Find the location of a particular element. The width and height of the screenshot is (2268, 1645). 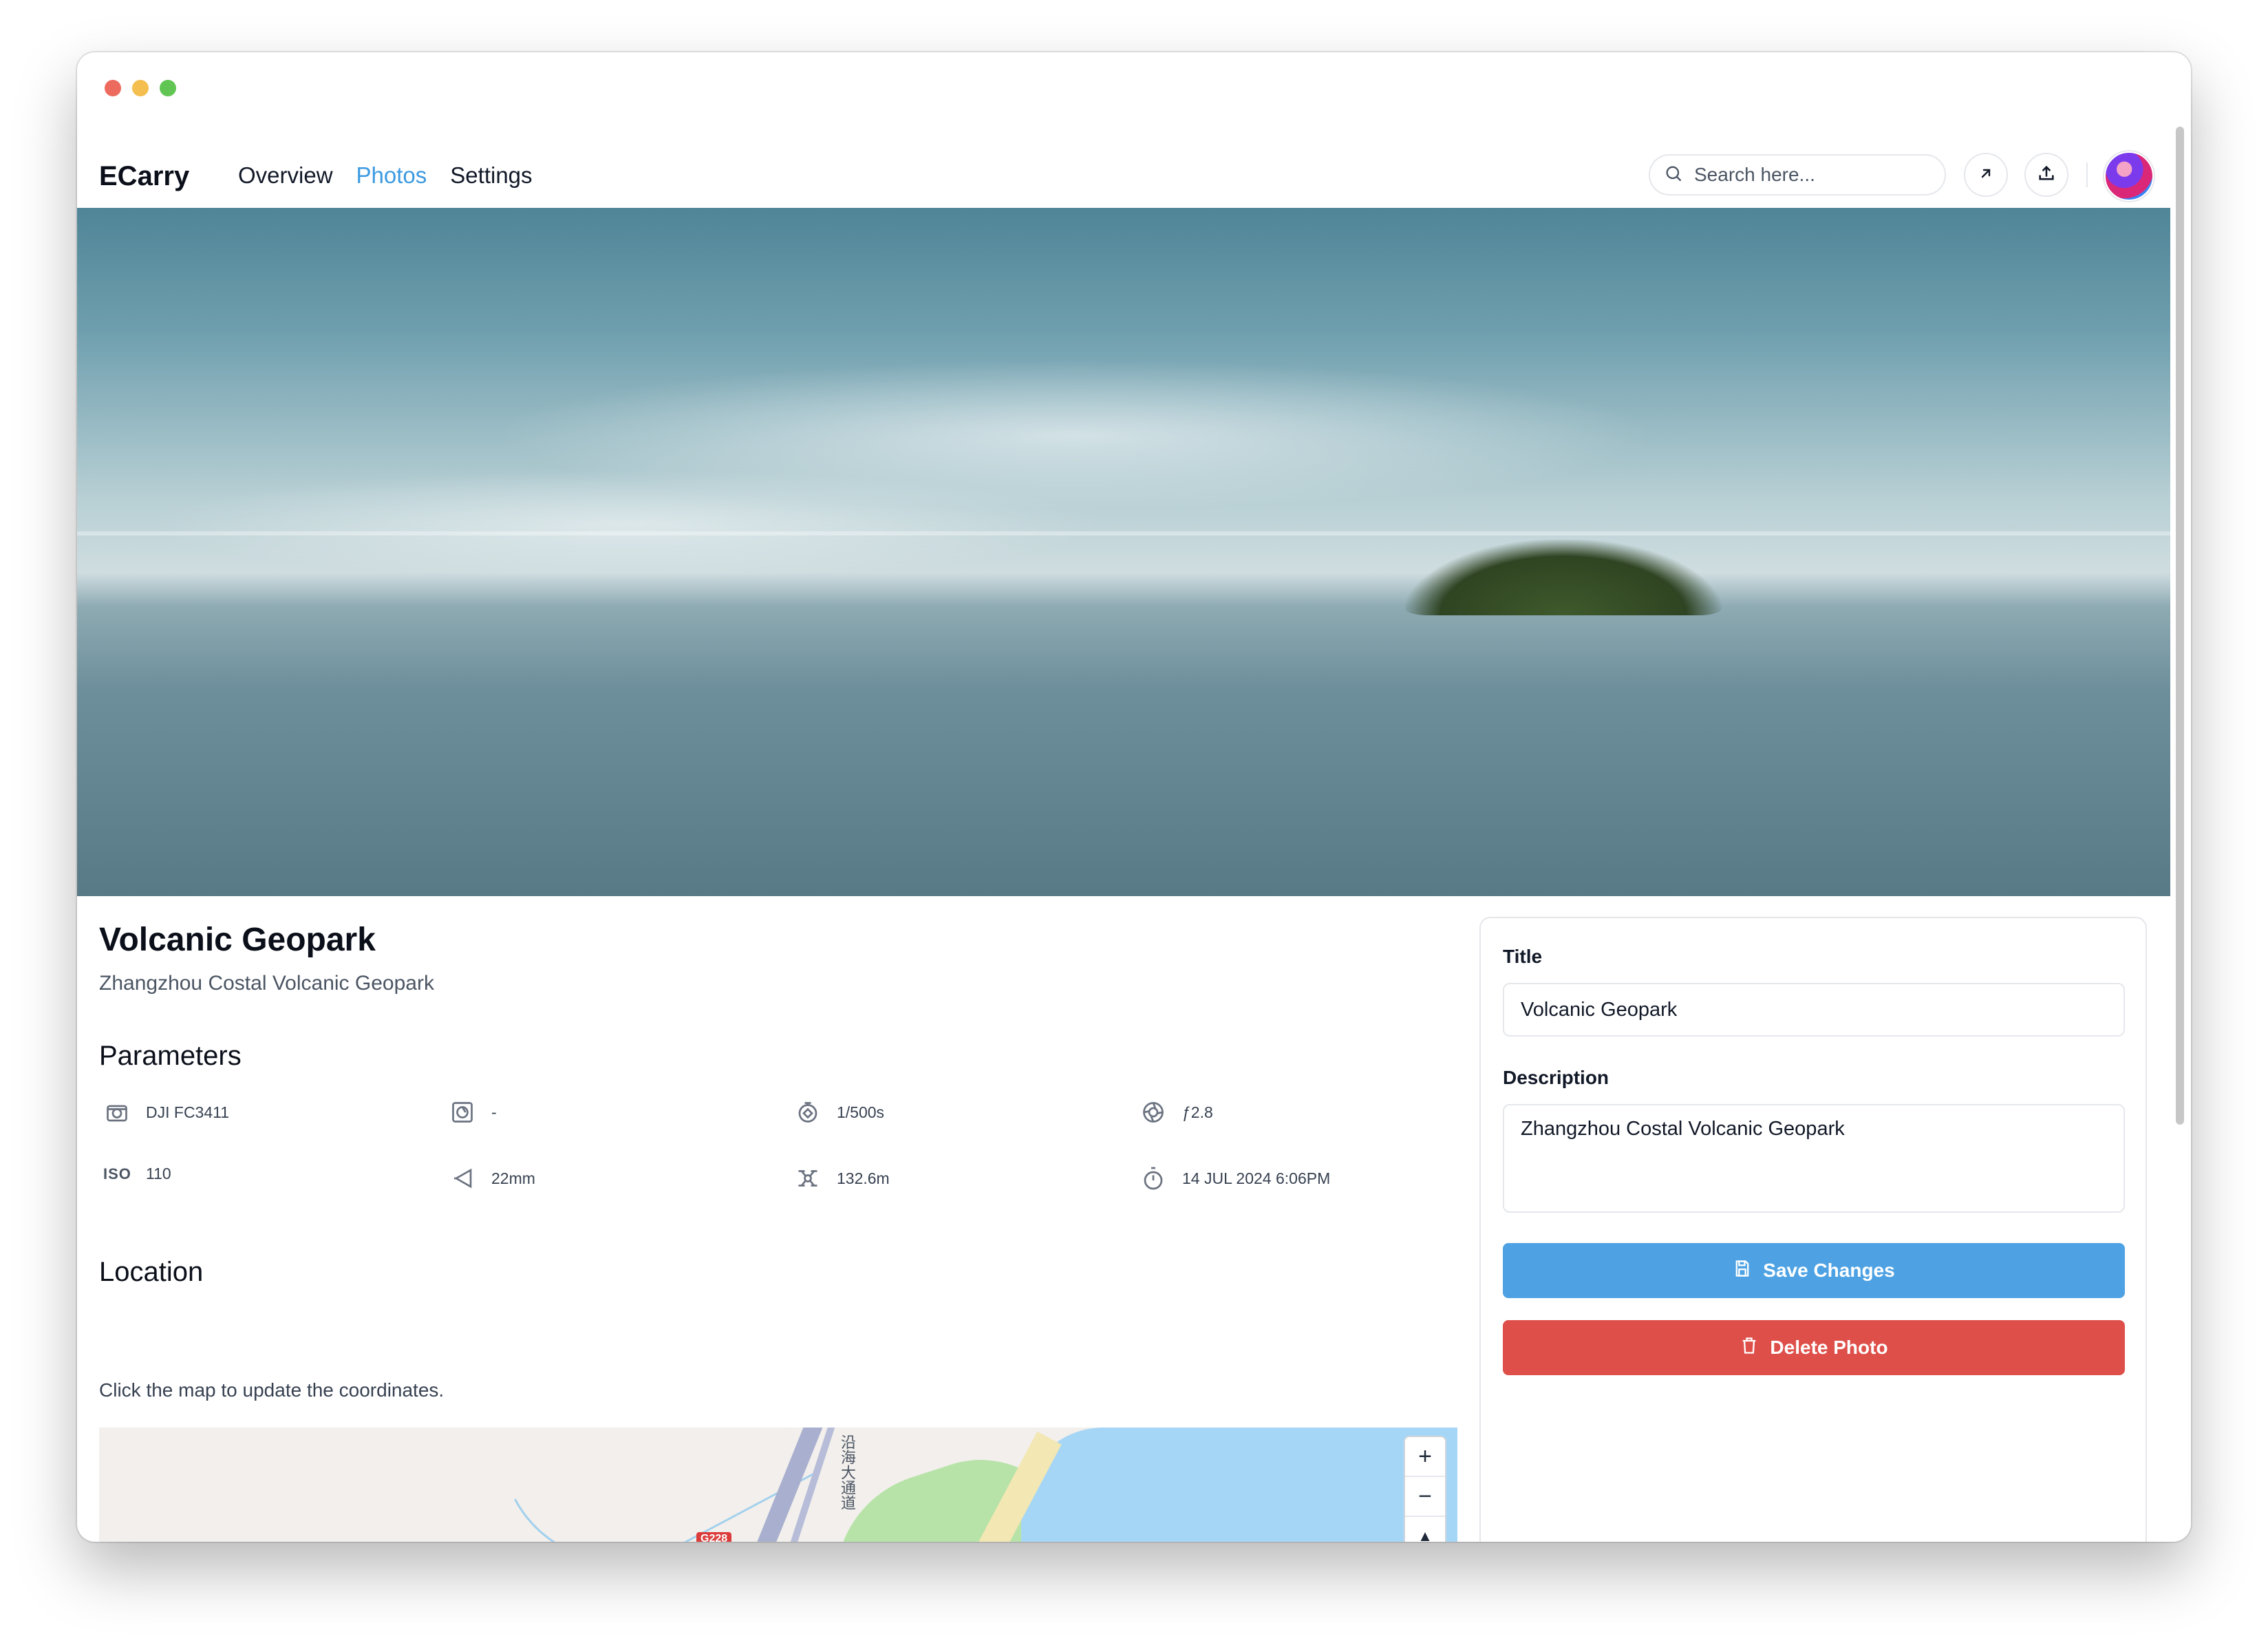

map-zoom-controls: + − ▲ is located at coordinates (1425, 1489).